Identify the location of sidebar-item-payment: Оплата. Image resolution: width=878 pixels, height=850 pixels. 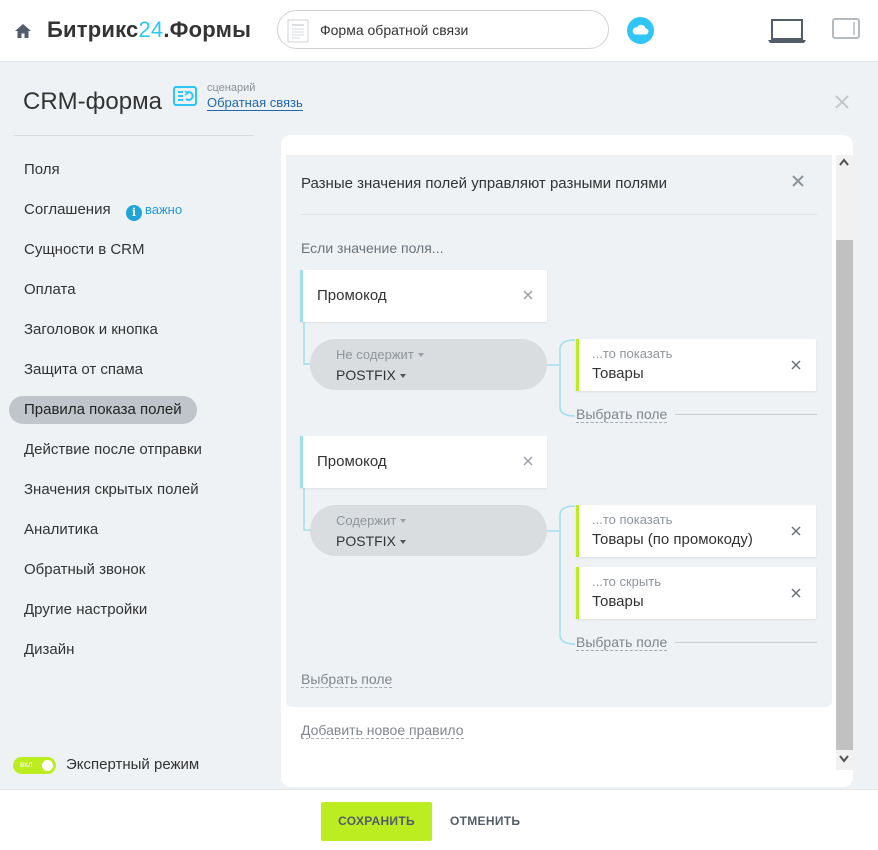
(50, 290).